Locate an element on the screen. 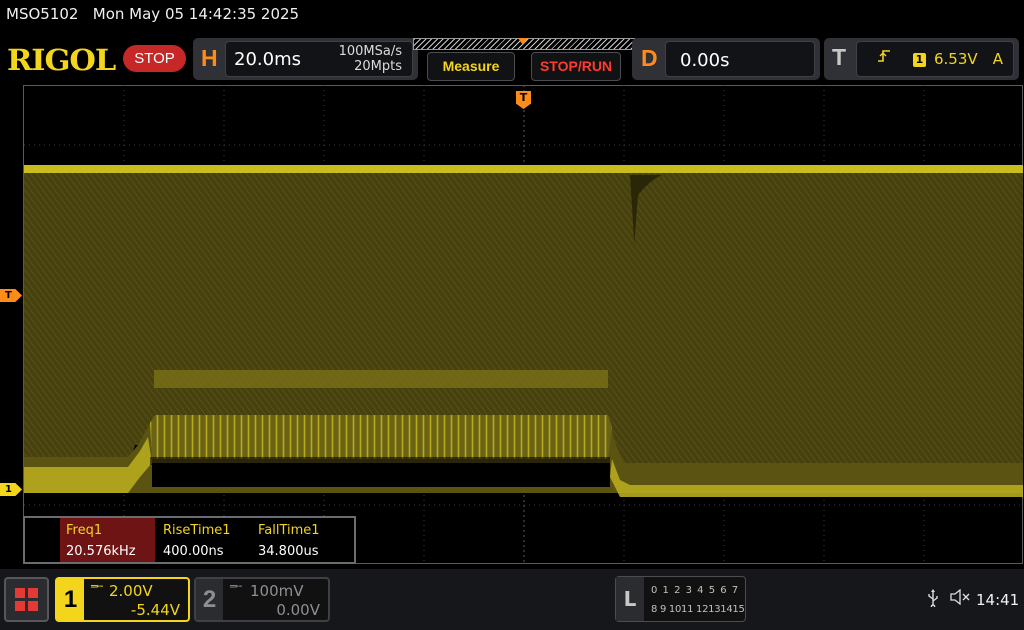 Image resolution: width=1024 pixels, height=630 pixels. measurement-value: 34.800us is located at coordinates (288, 551).